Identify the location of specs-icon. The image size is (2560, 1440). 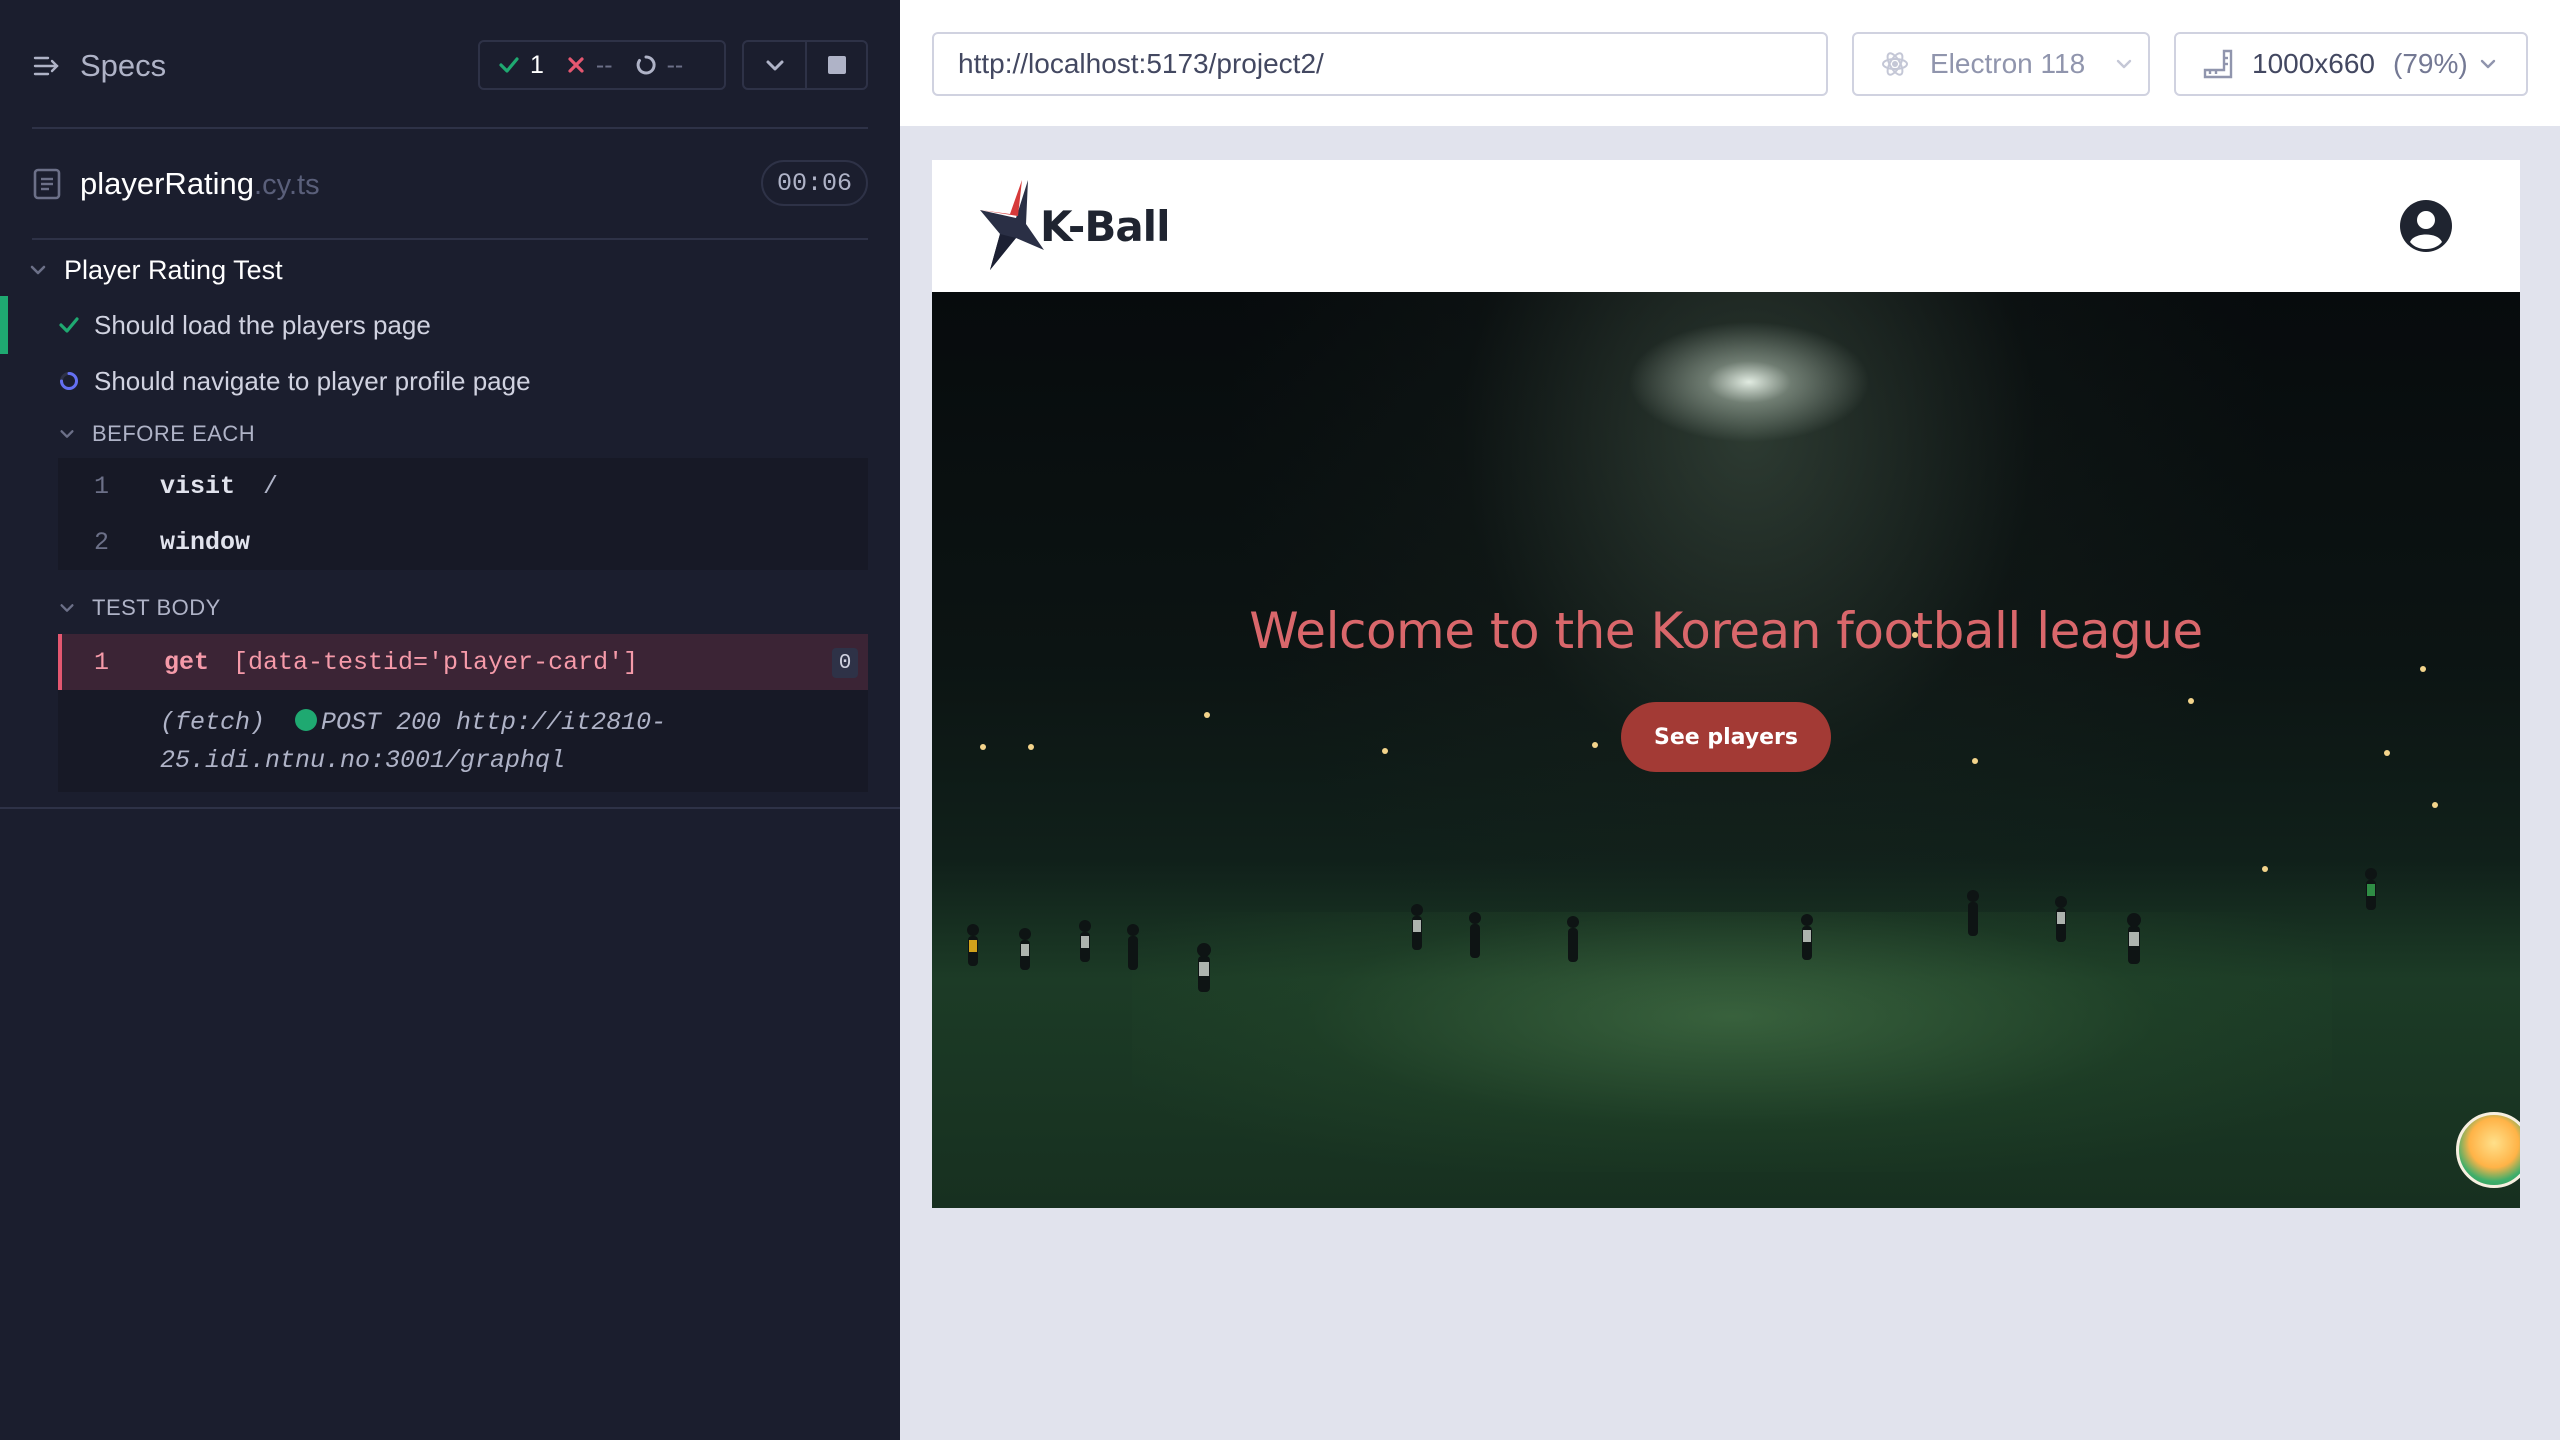
(46, 66).